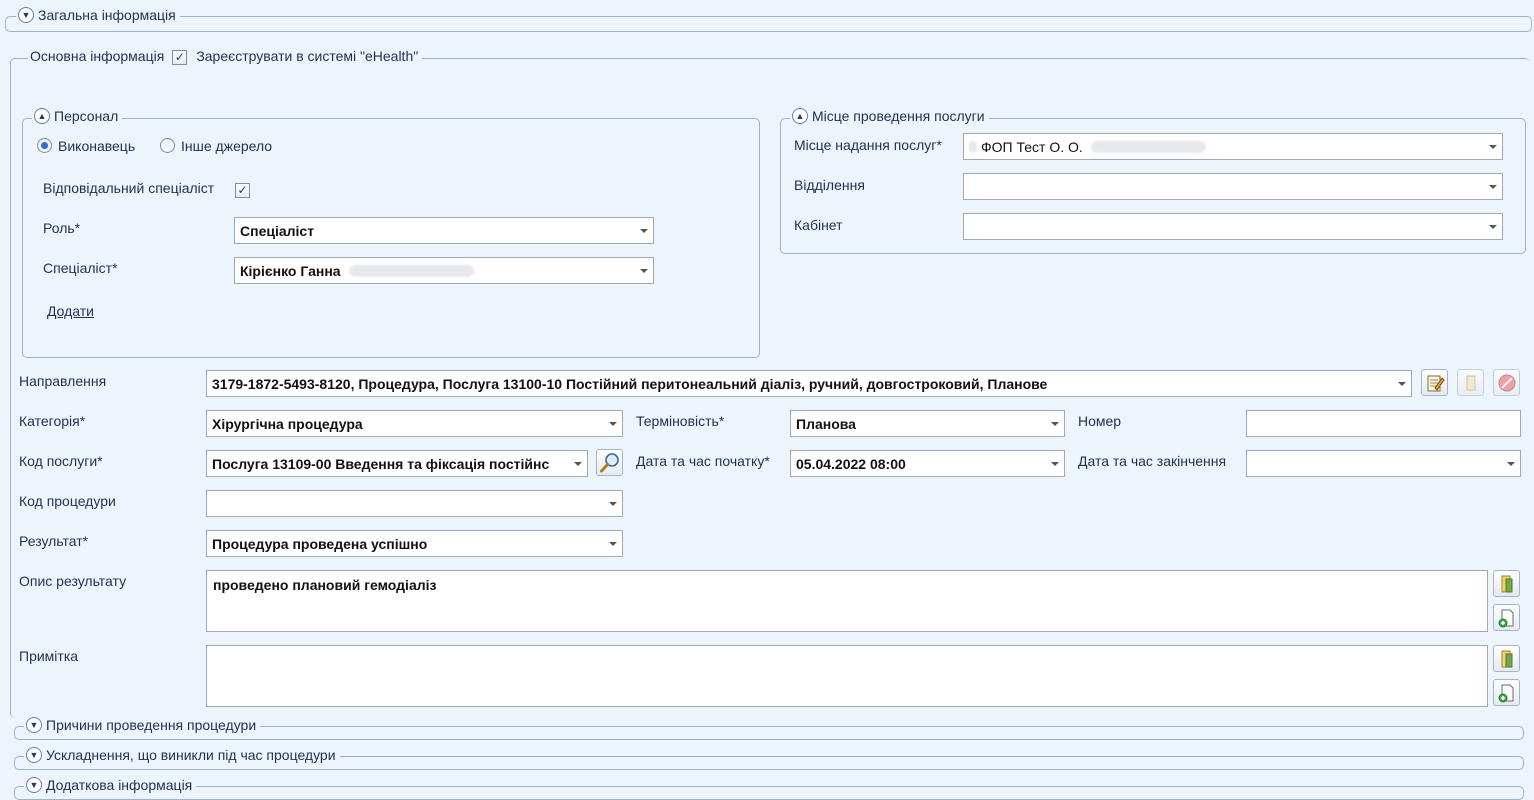 This screenshot has width=1534, height=800. What do you see at coordinates (847, 601) in the screenshot?
I see `result-description-textarea: проведено плановий гемодіаліз` at bounding box center [847, 601].